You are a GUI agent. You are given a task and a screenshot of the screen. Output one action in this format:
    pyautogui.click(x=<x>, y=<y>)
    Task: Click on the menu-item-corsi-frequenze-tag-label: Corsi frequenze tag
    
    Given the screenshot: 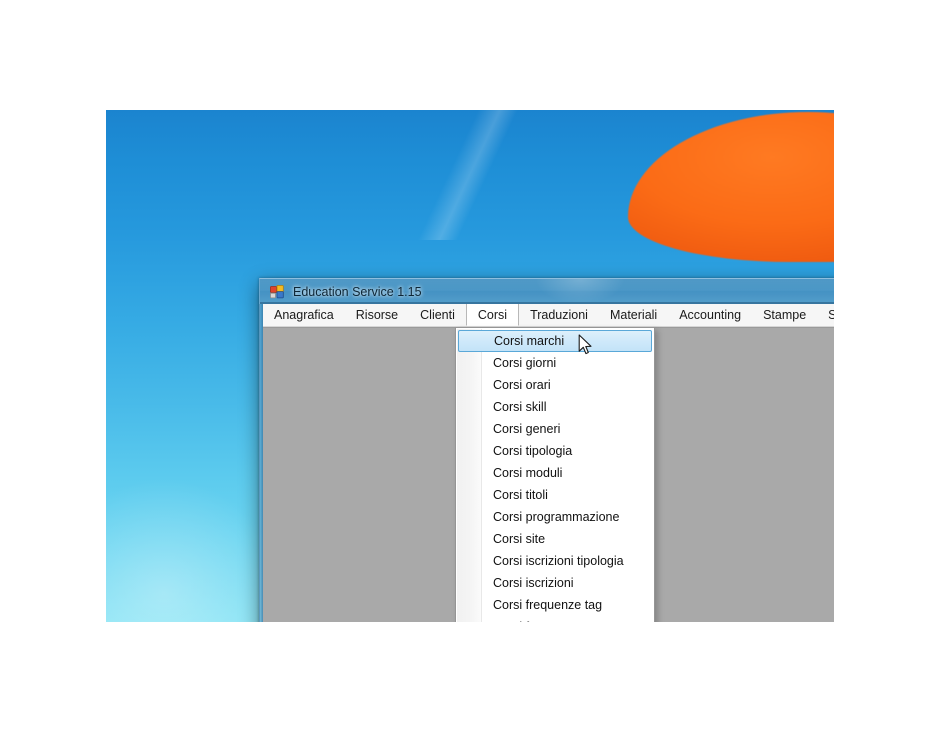 What is the action you would take?
    pyautogui.click(x=548, y=605)
    